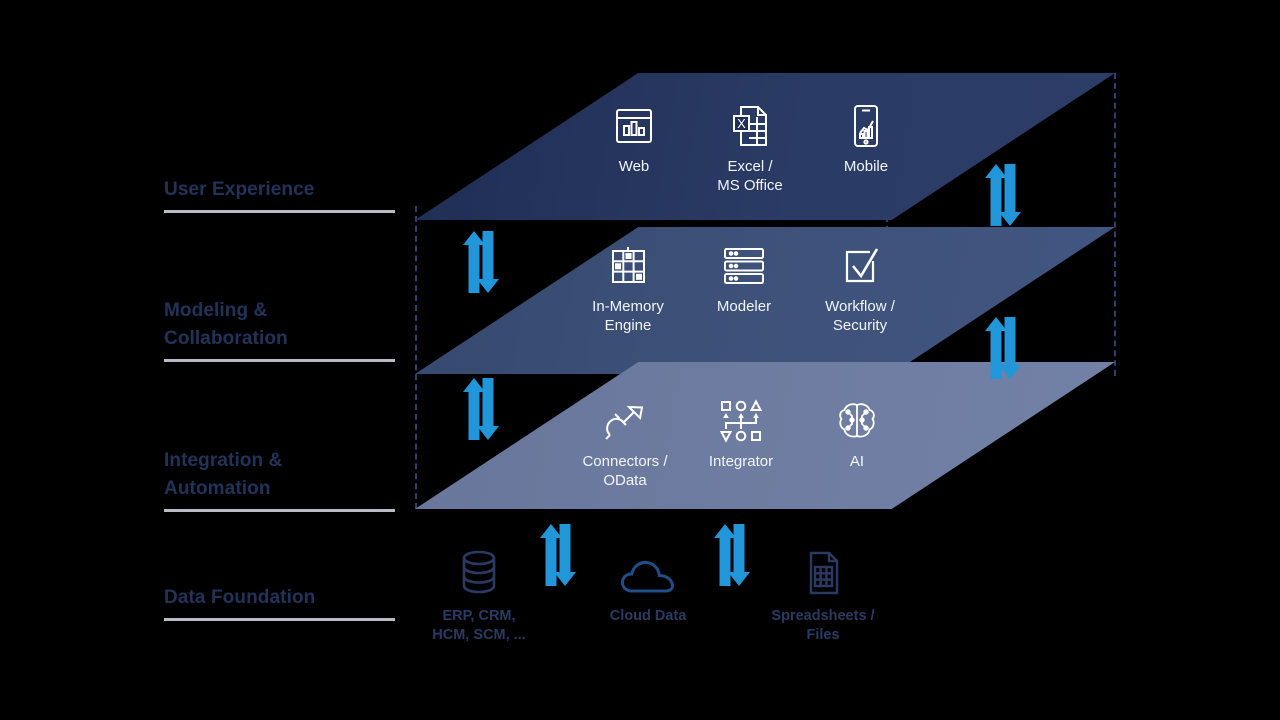  I want to click on connector-modeling-to-integration-right, so click(1003, 350).